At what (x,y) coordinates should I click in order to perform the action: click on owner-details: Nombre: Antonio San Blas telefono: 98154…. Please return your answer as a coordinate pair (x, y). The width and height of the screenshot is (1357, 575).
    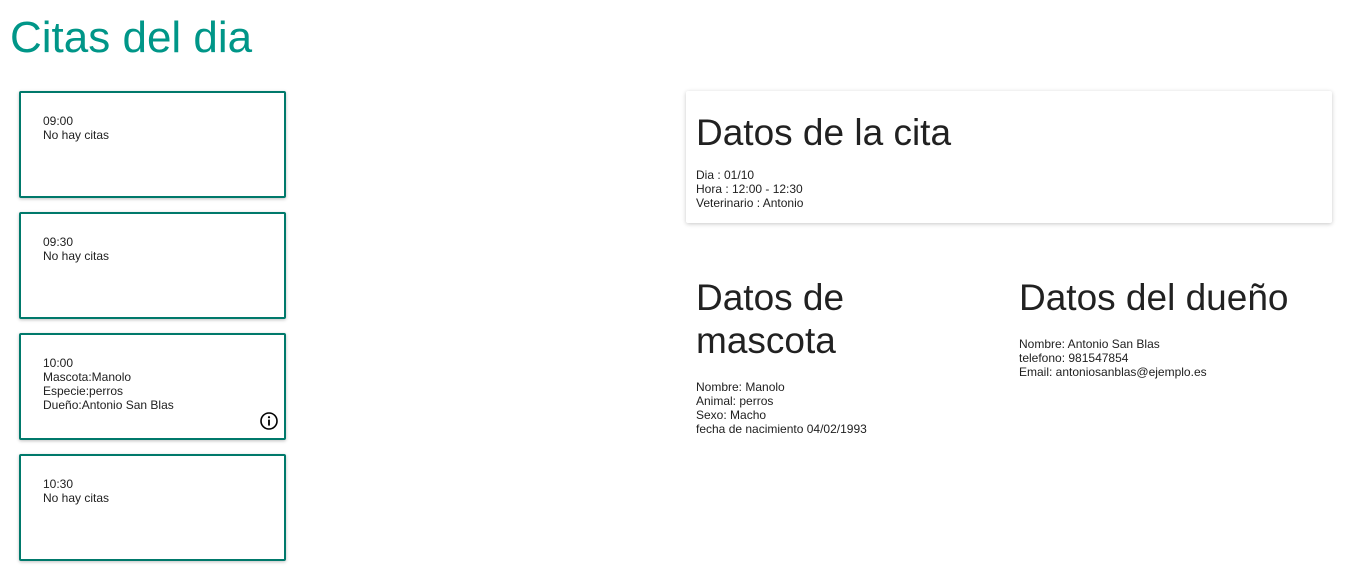
    Looking at the image, I should click on (1184, 358).